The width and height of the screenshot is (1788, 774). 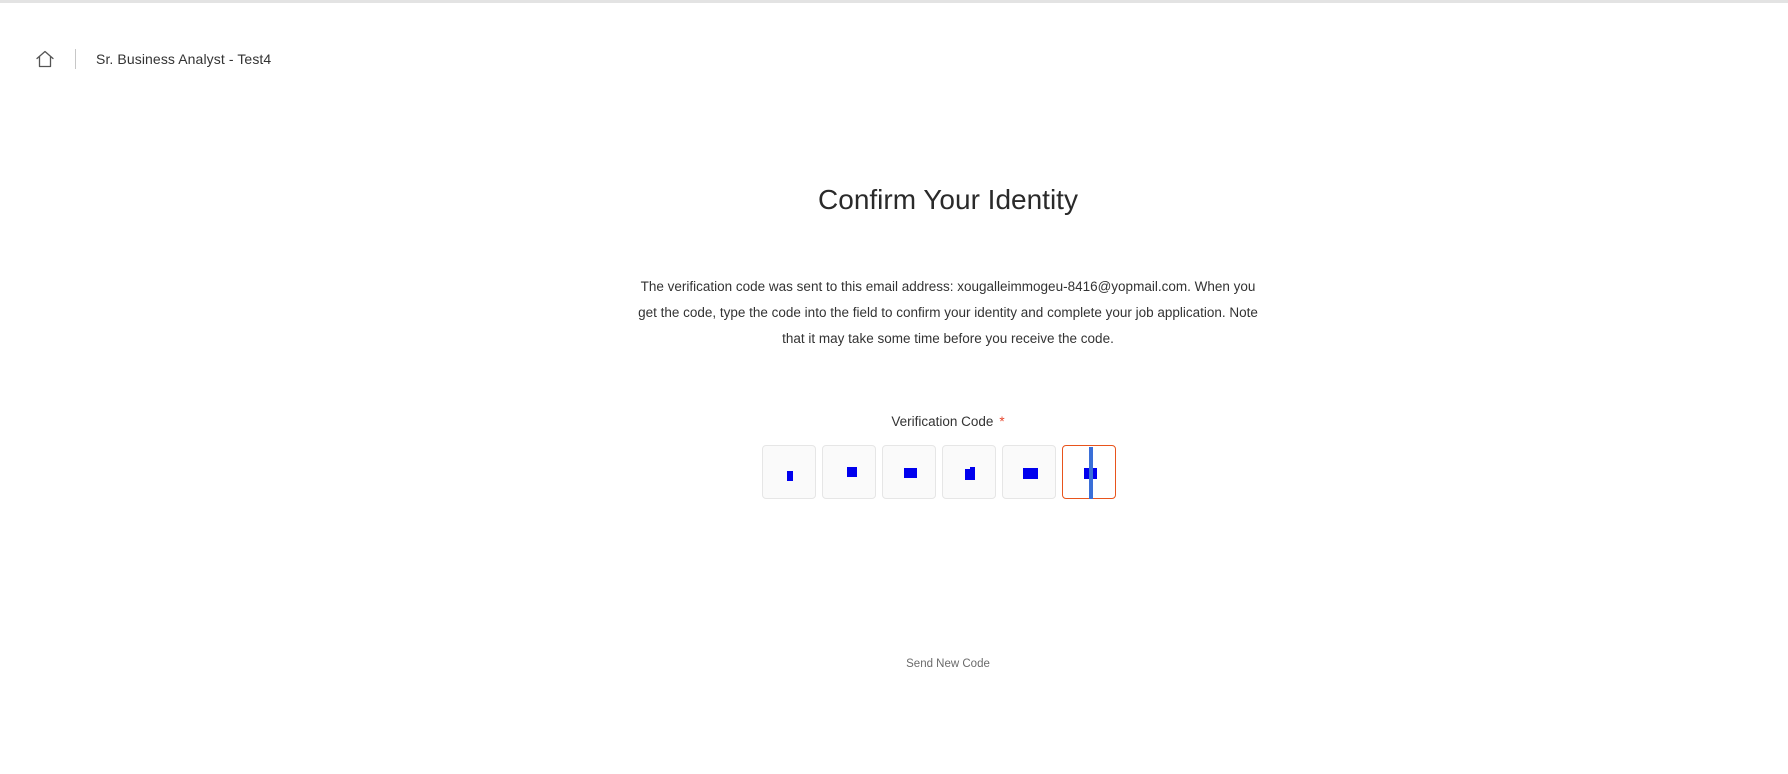 What do you see at coordinates (1002, 421) in the screenshot?
I see `required-asterisk: *` at bounding box center [1002, 421].